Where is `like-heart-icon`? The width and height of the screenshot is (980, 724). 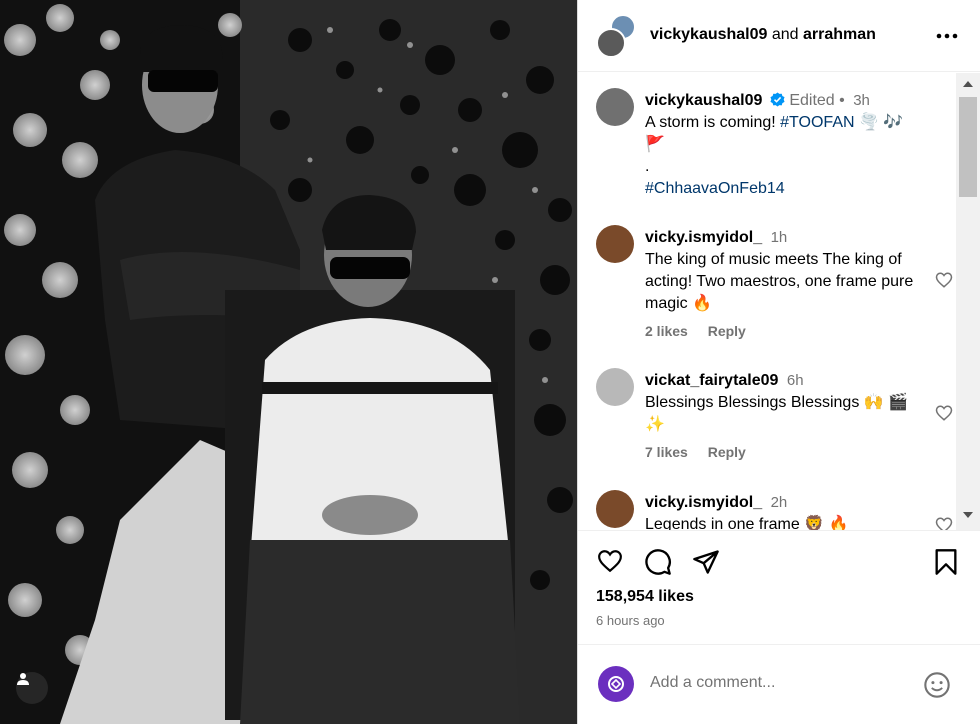 like-heart-icon is located at coordinates (610, 561).